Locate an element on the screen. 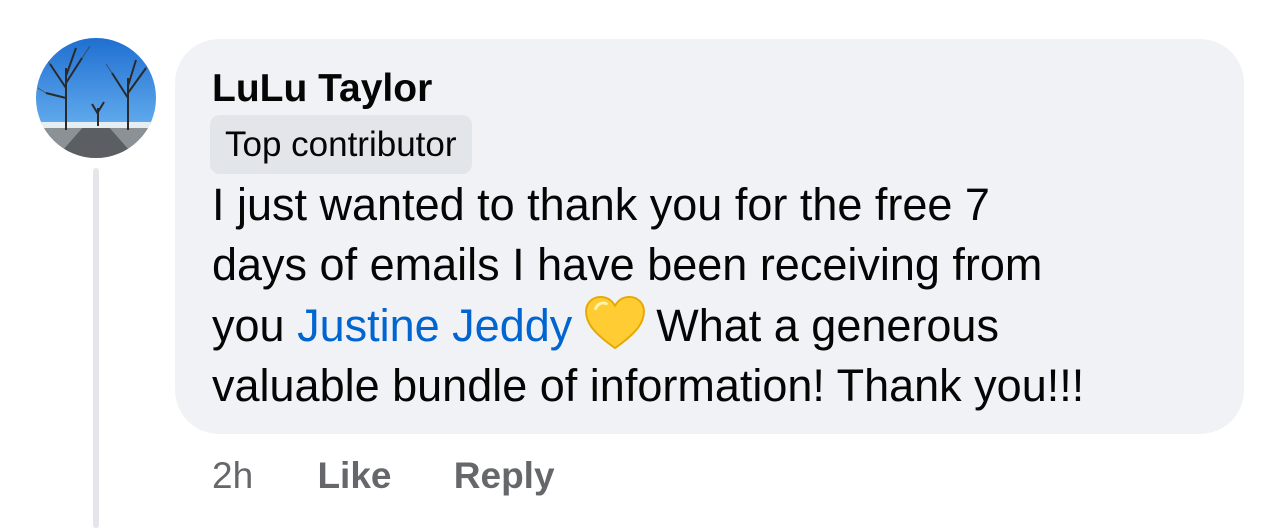 The height and width of the screenshot is (528, 1284). avatar-image is located at coordinates (96, 98).